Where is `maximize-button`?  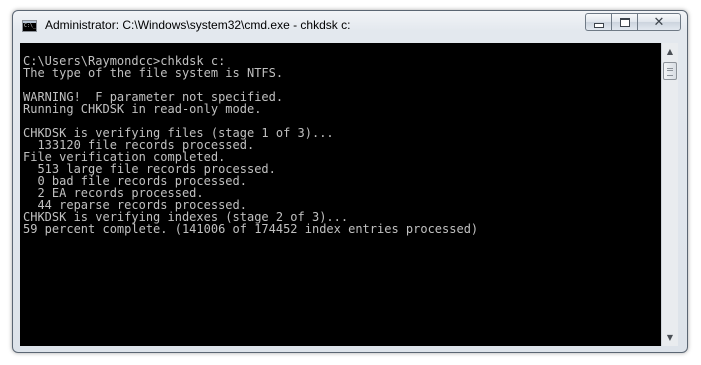 maximize-button is located at coordinates (624, 22).